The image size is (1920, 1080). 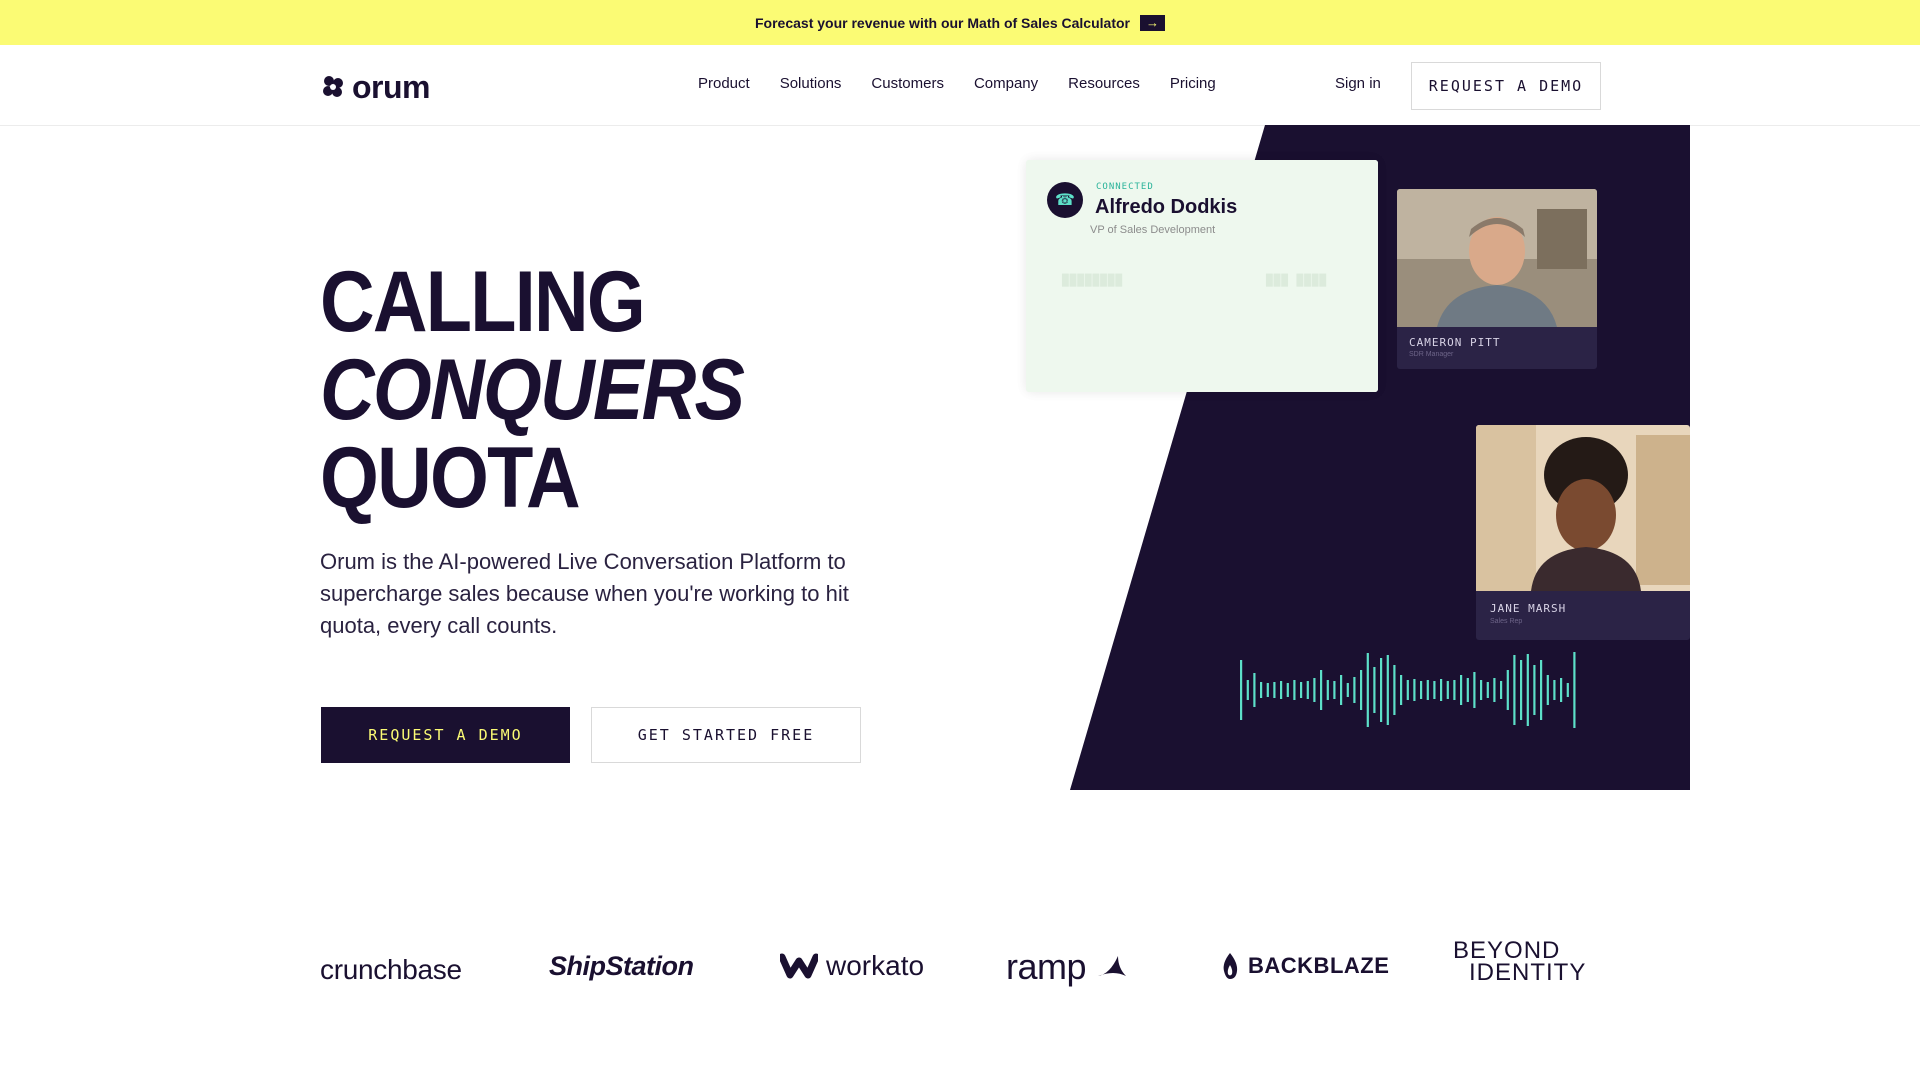 I want to click on nav-link-company: Company, so click(x=1006, y=83).